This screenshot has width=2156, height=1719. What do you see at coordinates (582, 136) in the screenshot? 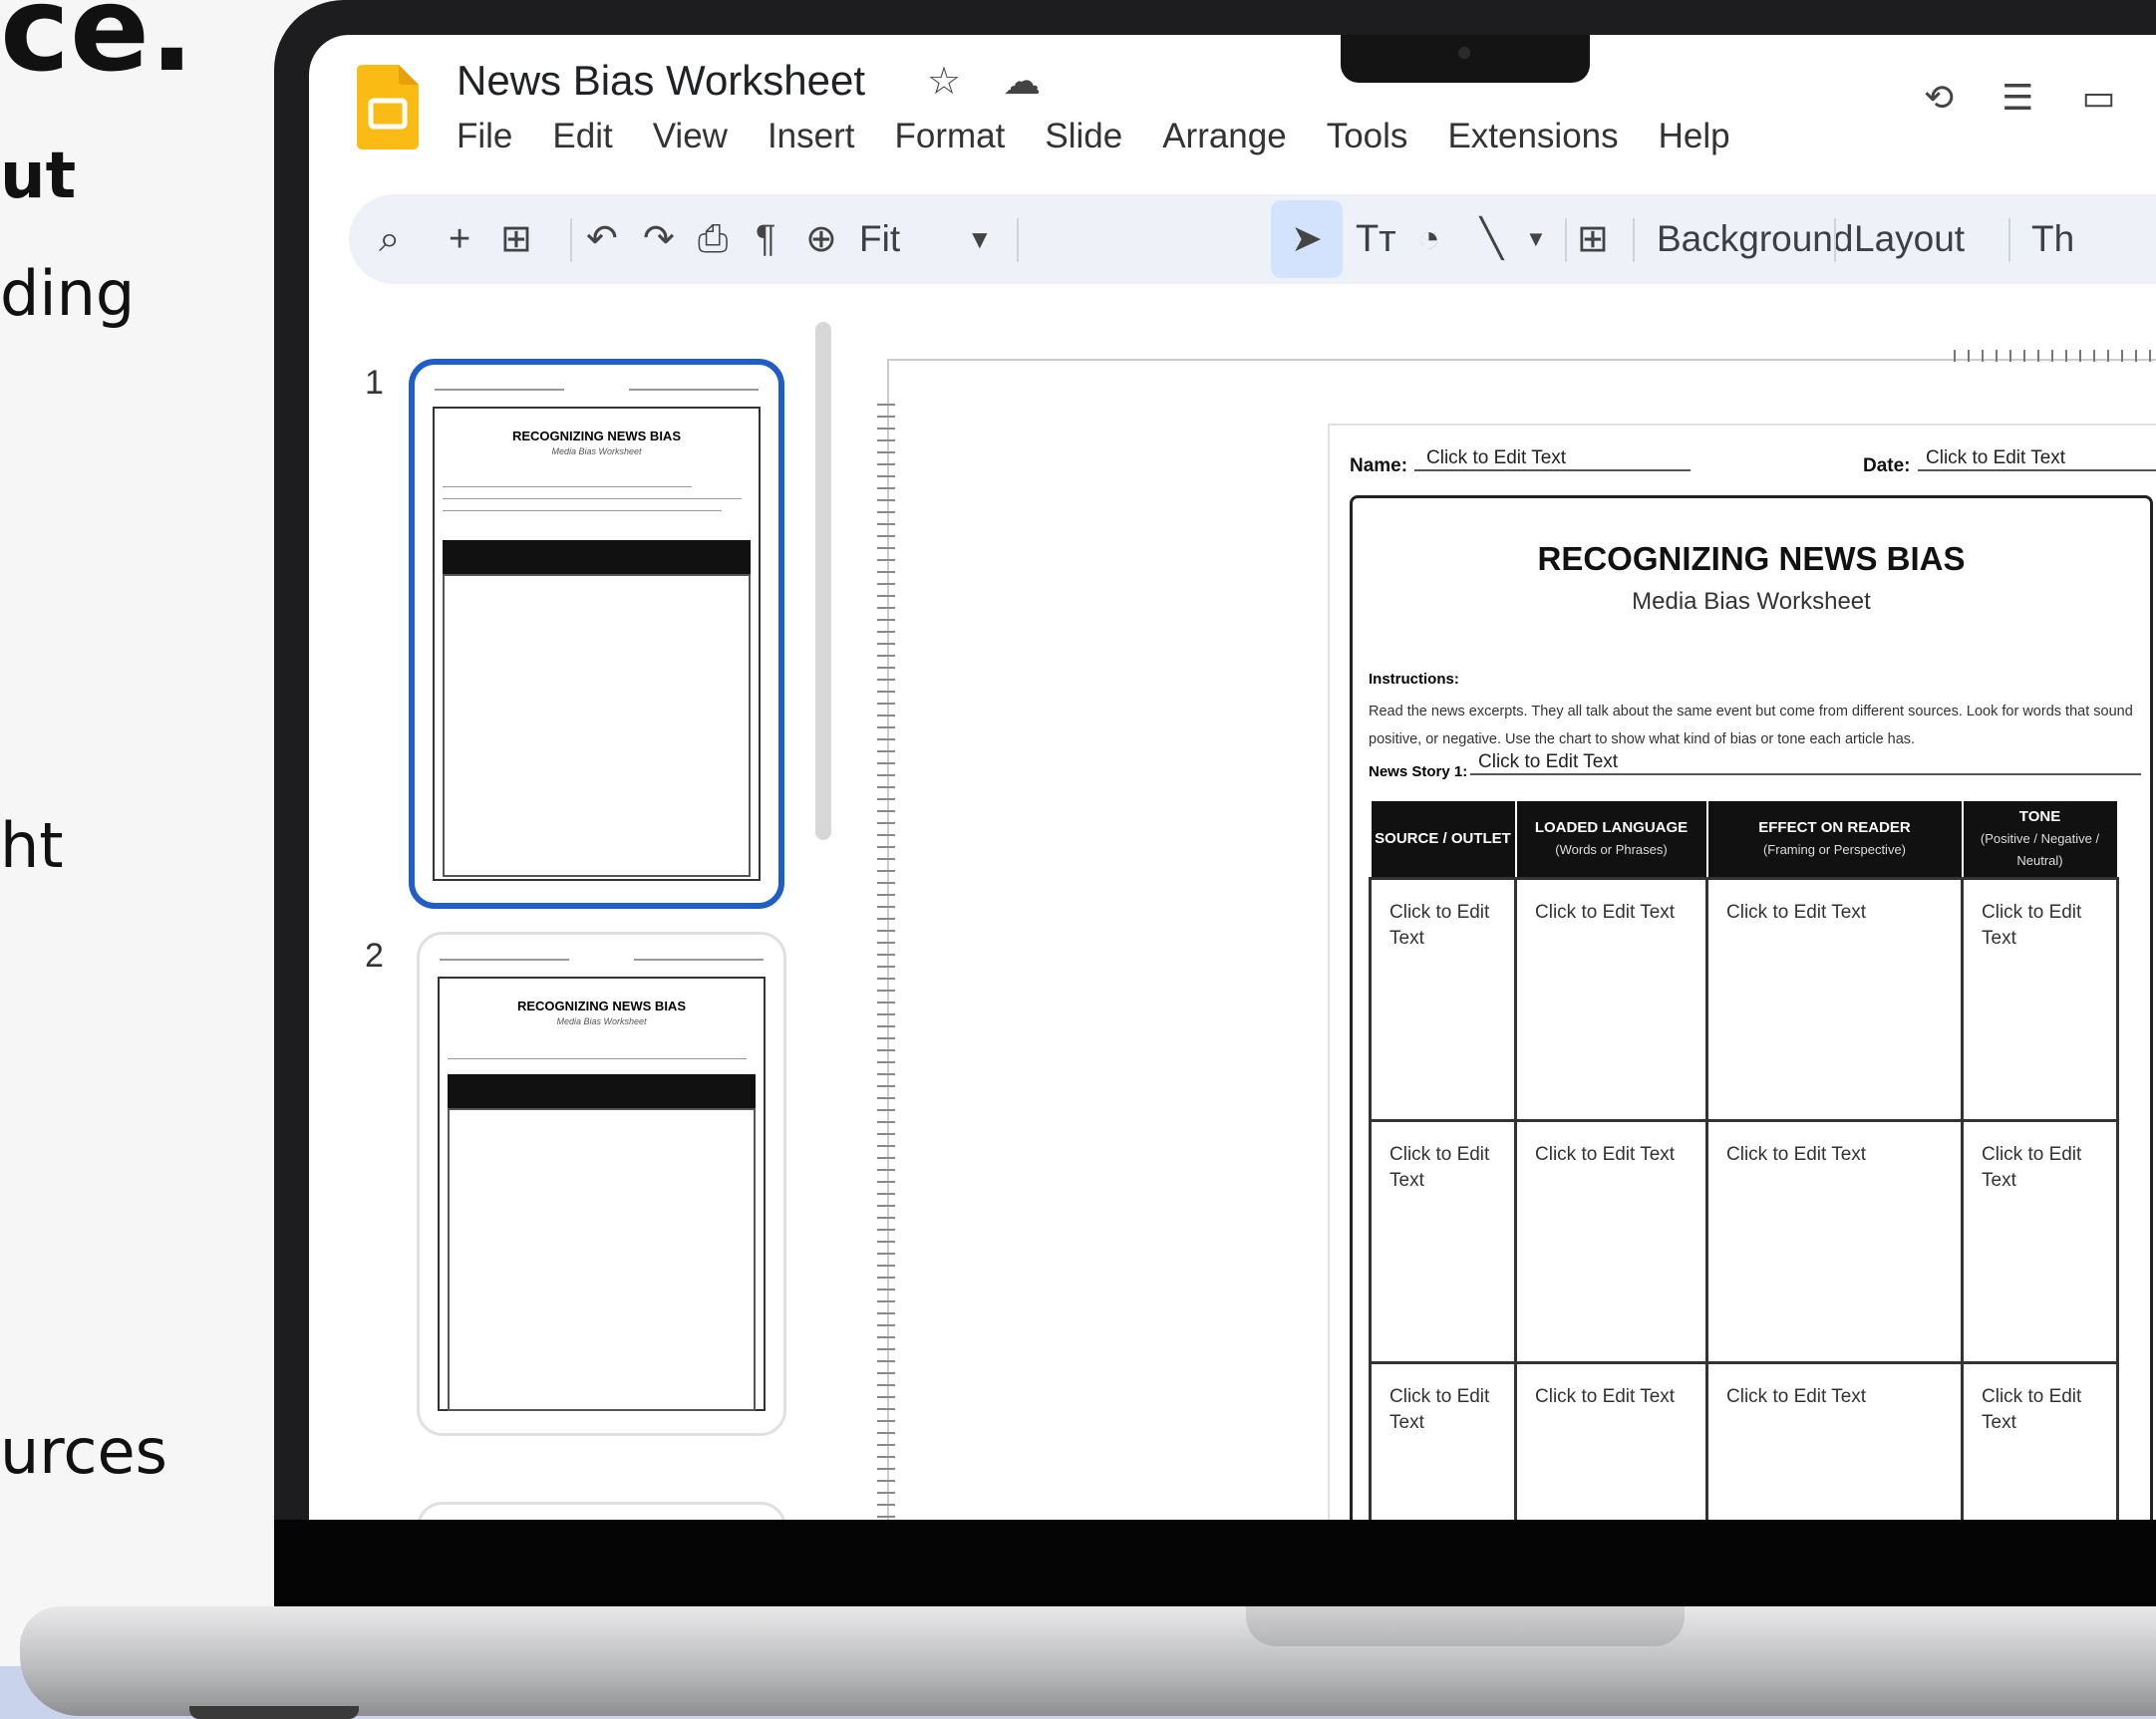
I see `menu-edit: Edit` at bounding box center [582, 136].